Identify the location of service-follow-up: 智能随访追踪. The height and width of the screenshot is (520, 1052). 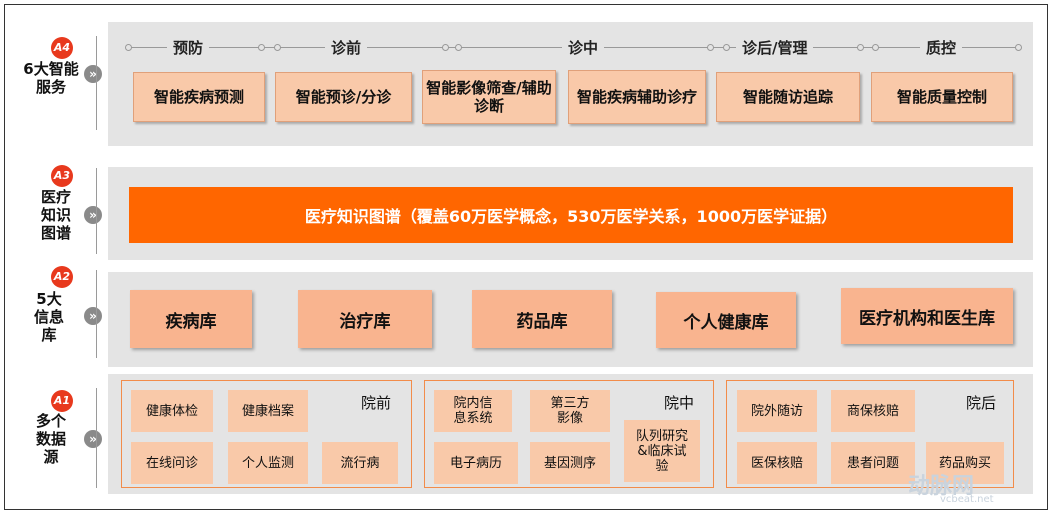
(788, 97).